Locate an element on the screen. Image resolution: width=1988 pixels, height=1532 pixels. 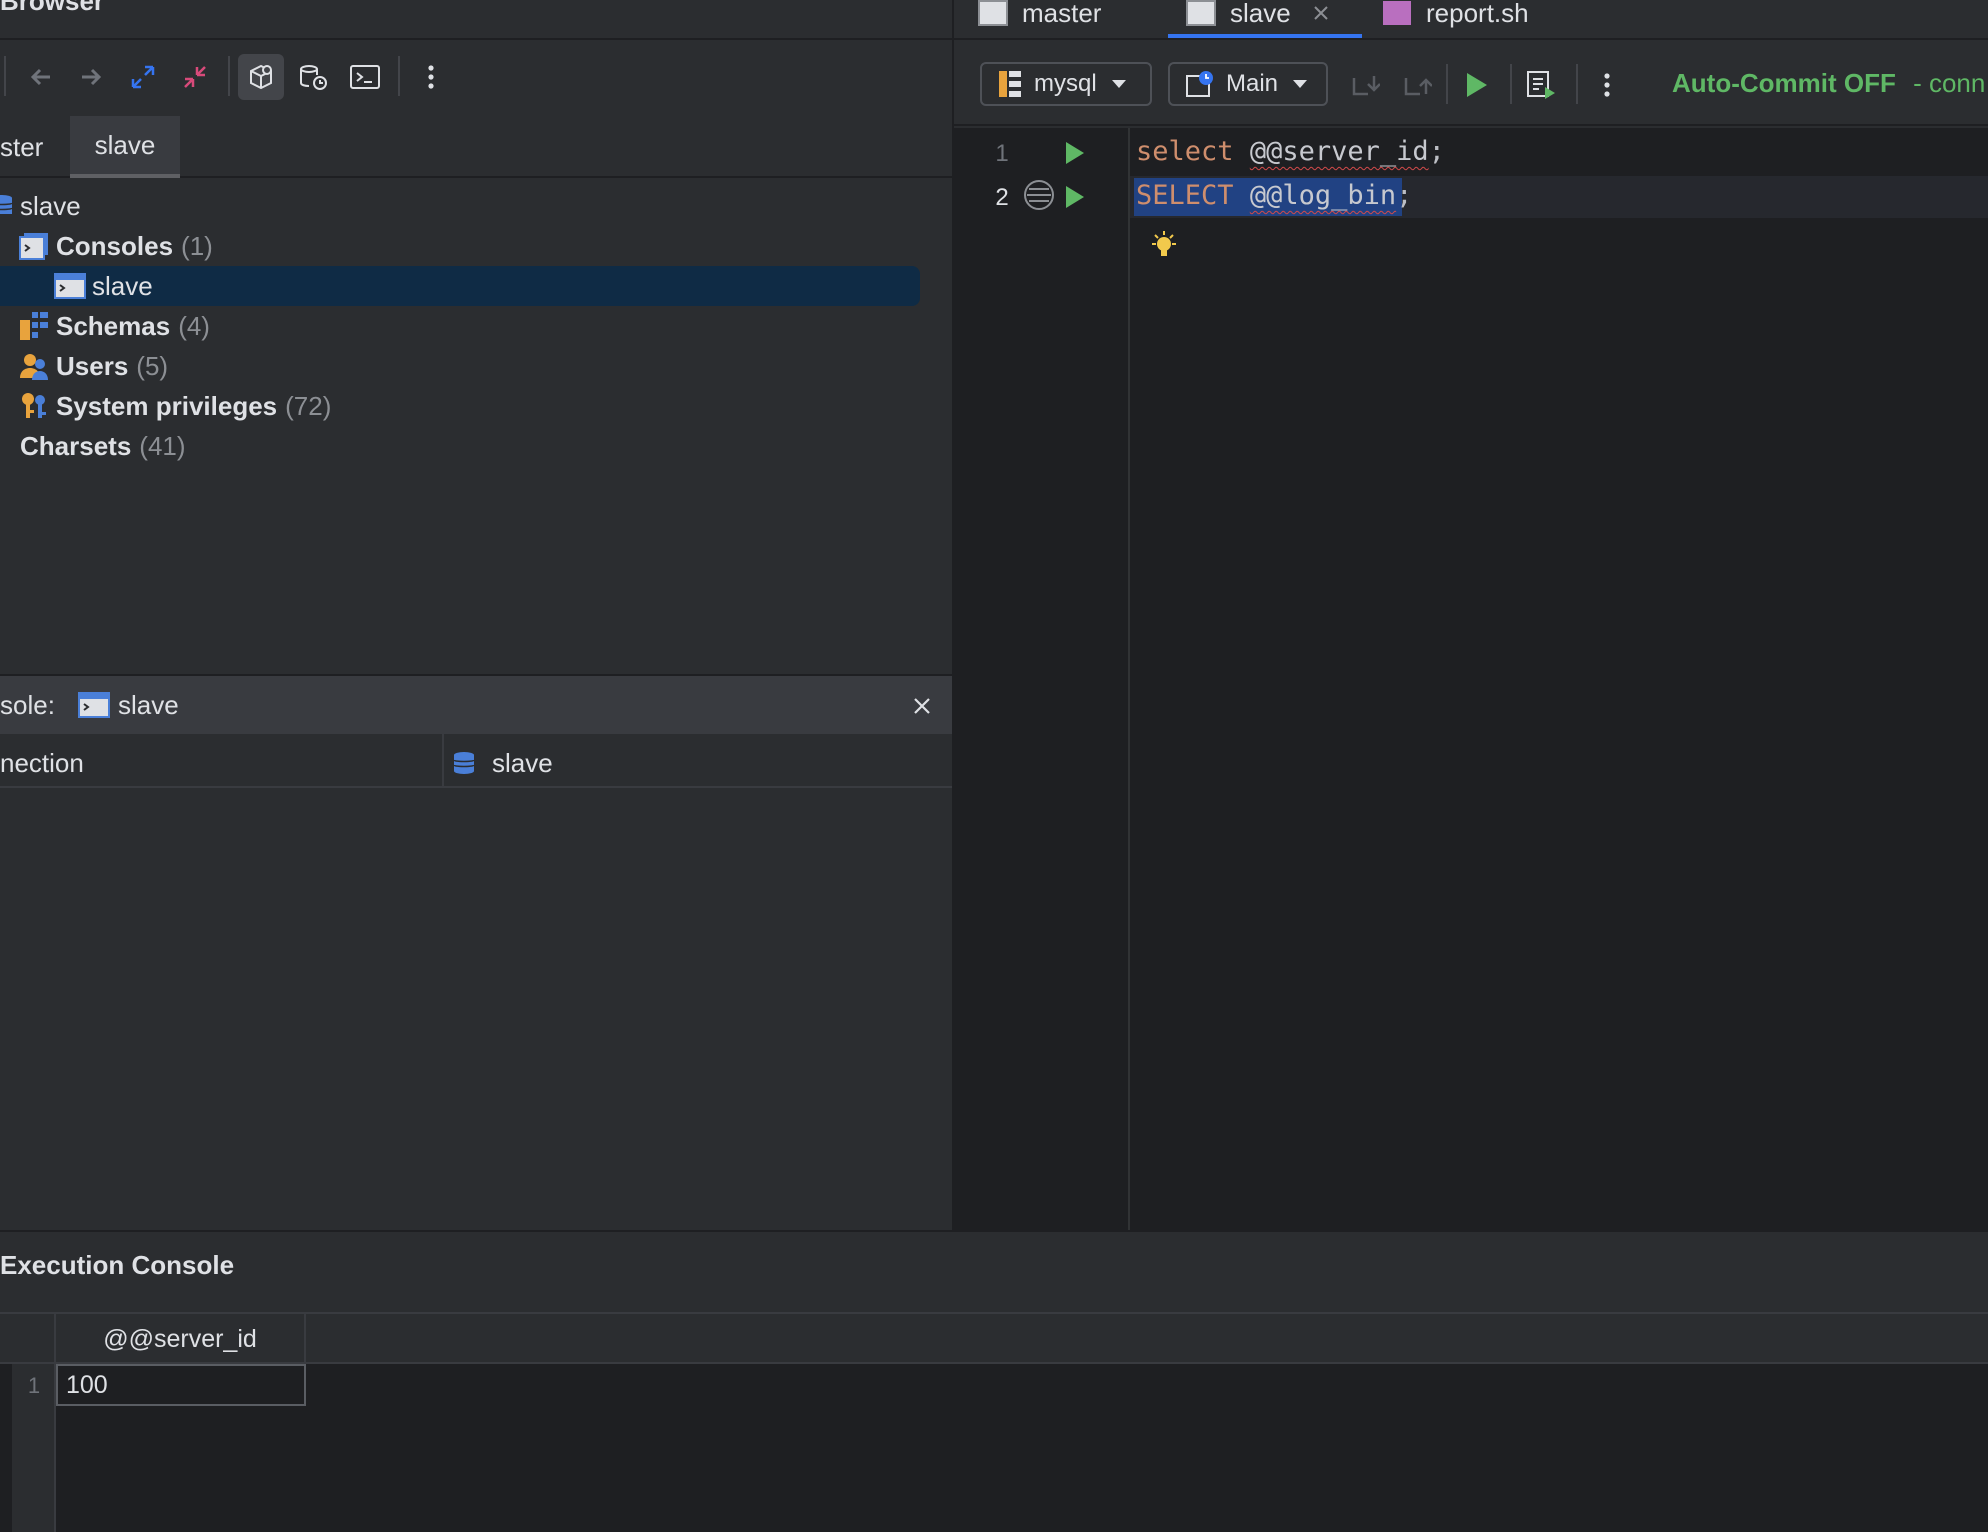
tab-report-sh: report.sh is located at coordinates (1455, 19).